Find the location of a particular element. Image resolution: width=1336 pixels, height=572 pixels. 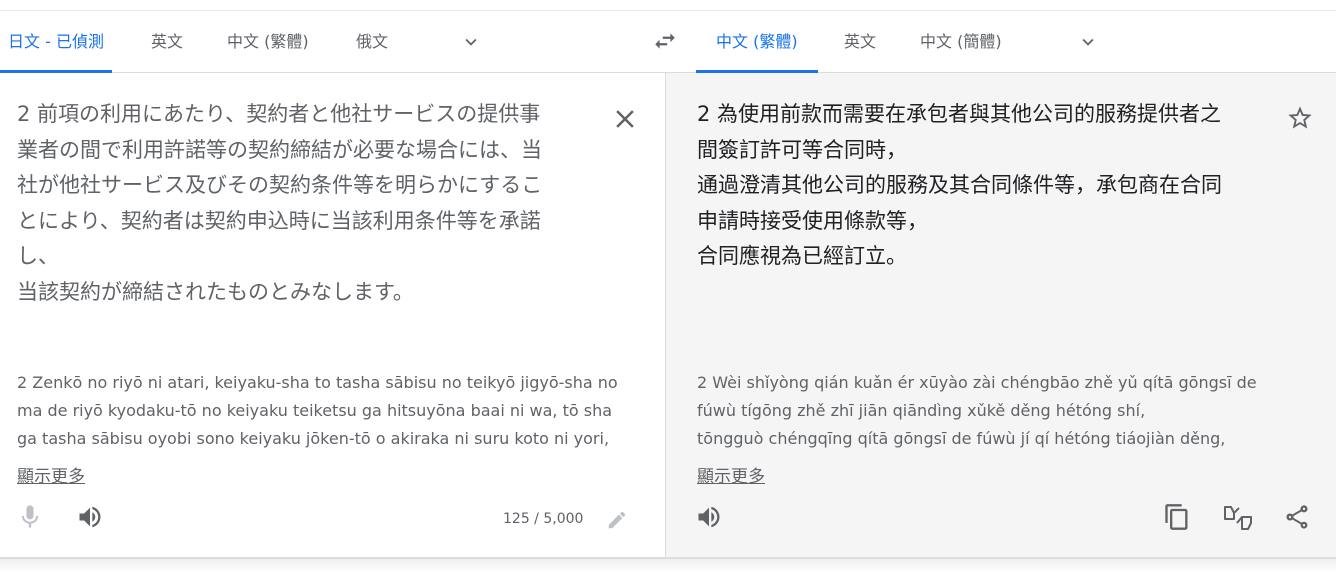

share-icon is located at coordinates (1298, 518).